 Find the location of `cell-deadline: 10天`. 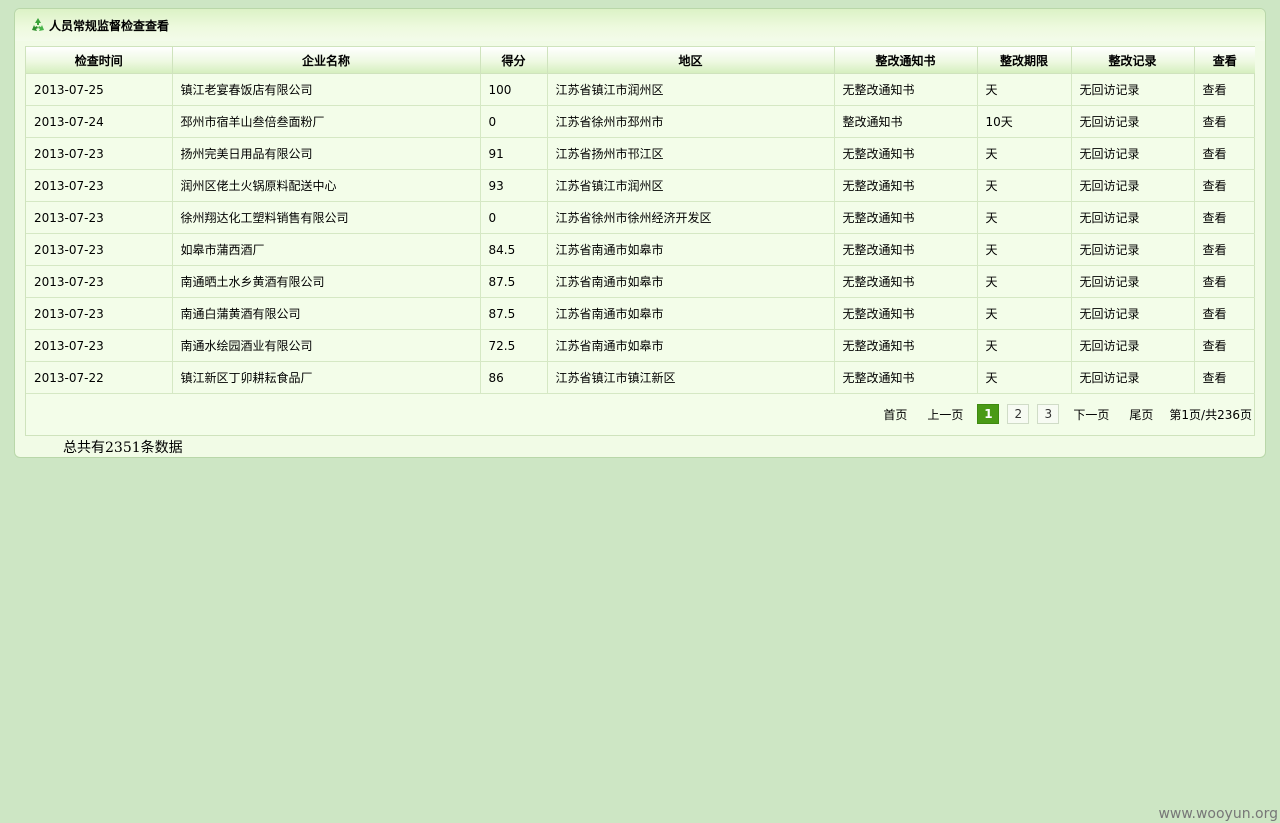

cell-deadline: 10天 is located at coordinates (1024, 121).